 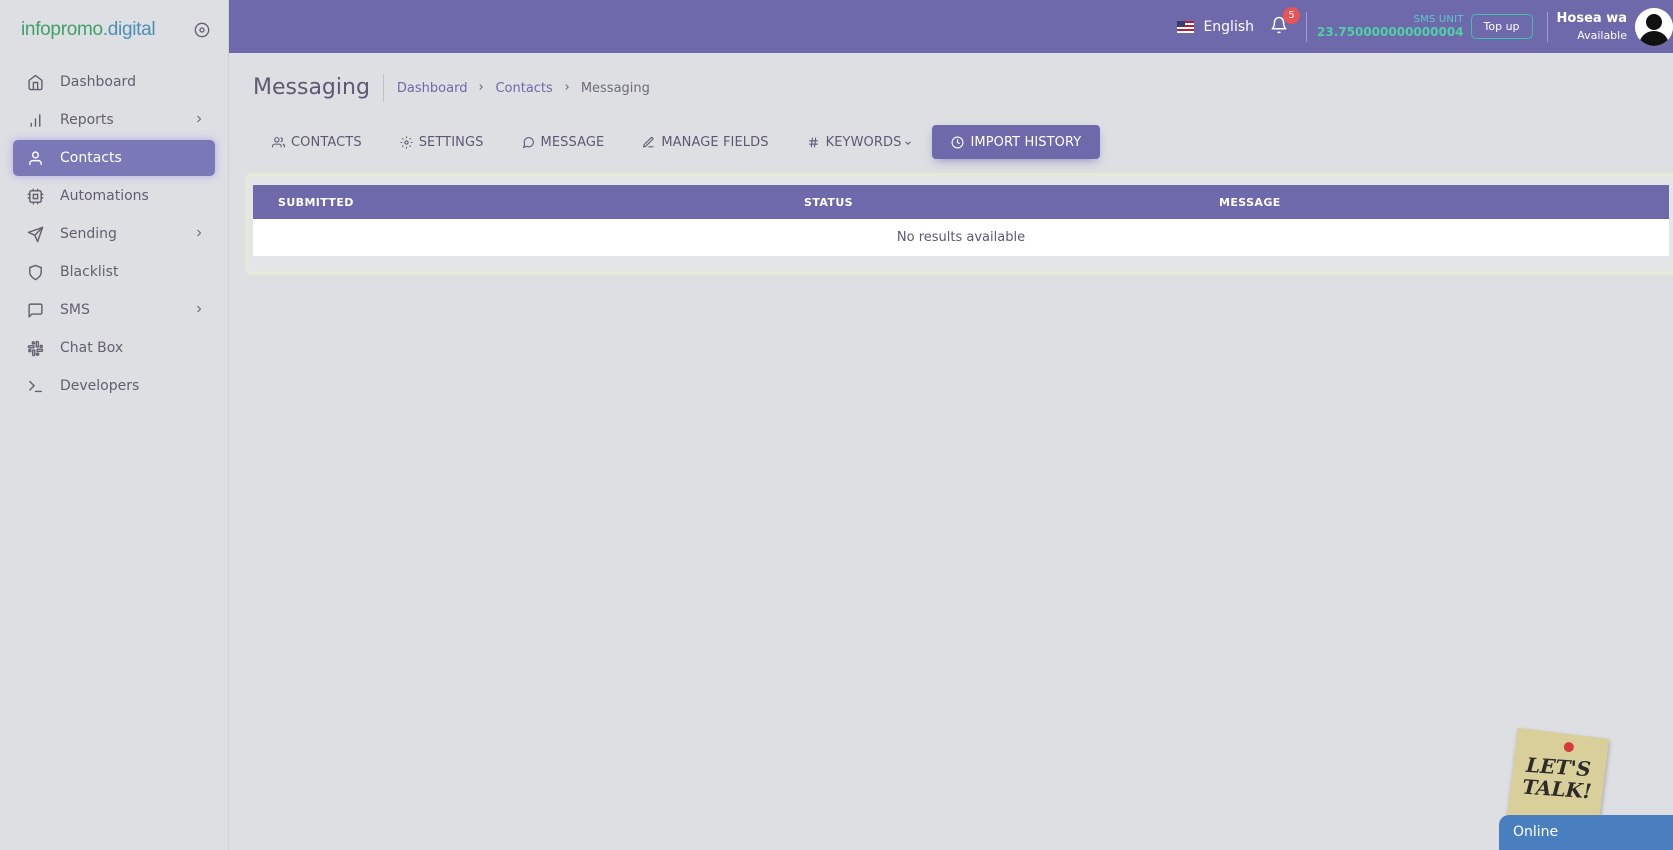 I want to click on user-name: Hosea wa, so click(x=1591, y=18).